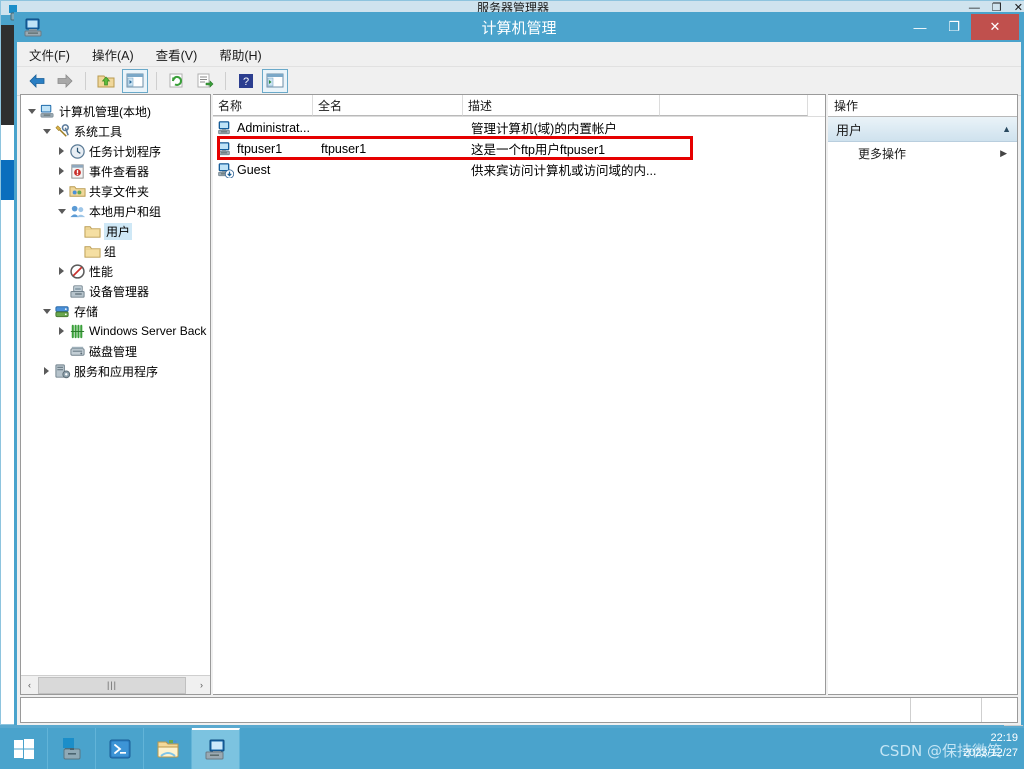  Describe the element at coordinates (117, 191) in the screenshot. I see `tree-node-4: 共享文件夹` at that location.